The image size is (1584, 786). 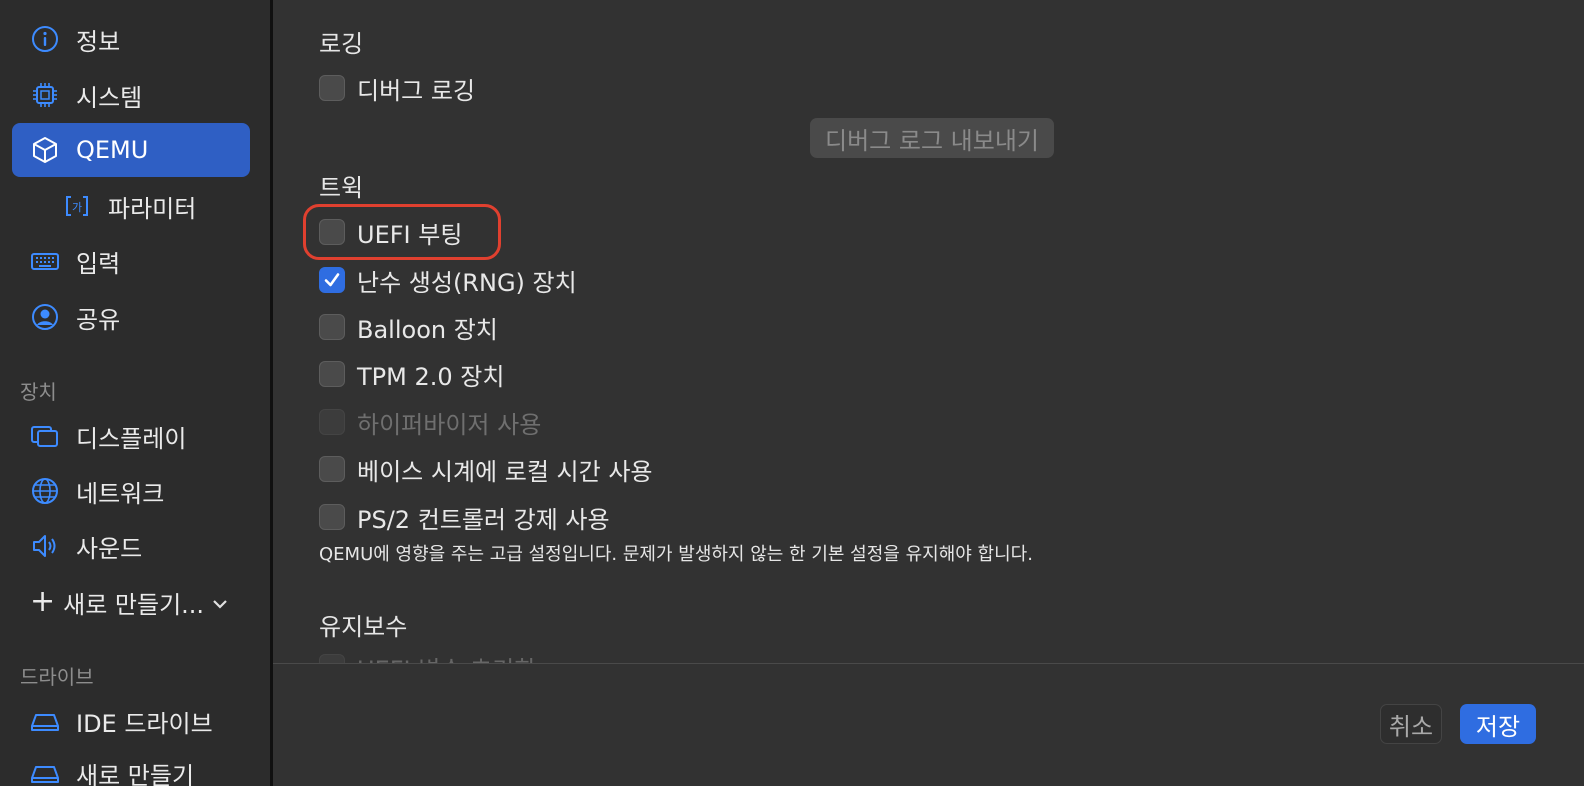 What do you see at coordinates (45, 436) in the screenshot?
I see `display-icon` at bounding box center [45, 436].